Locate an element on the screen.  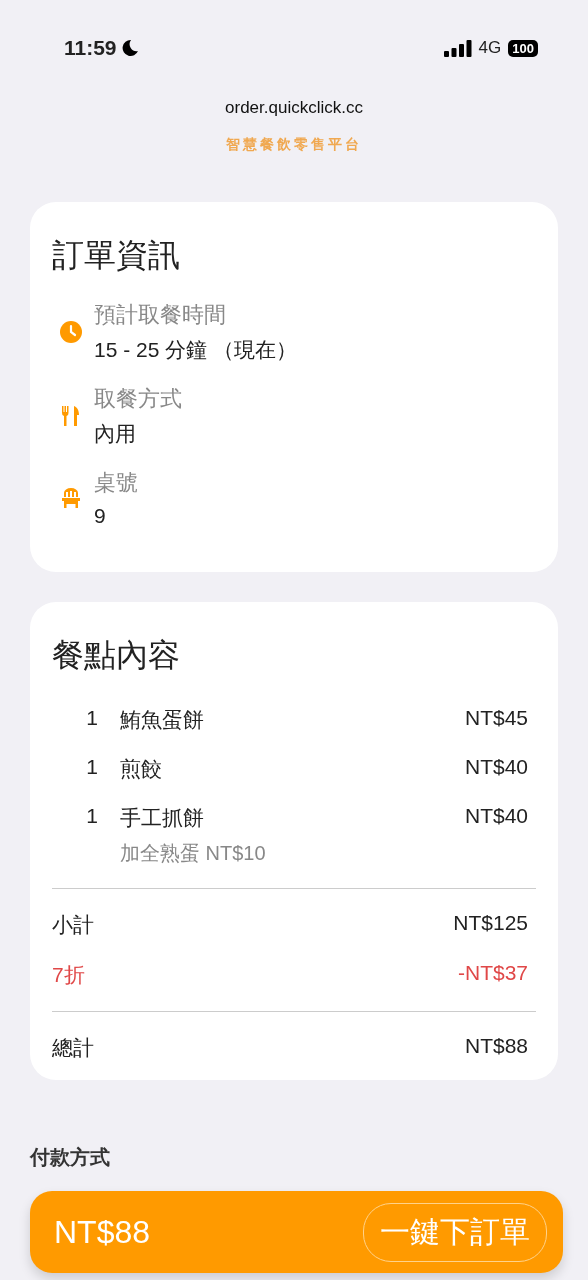
card-title: 餐點內容 is located at coordinates (116, 655).